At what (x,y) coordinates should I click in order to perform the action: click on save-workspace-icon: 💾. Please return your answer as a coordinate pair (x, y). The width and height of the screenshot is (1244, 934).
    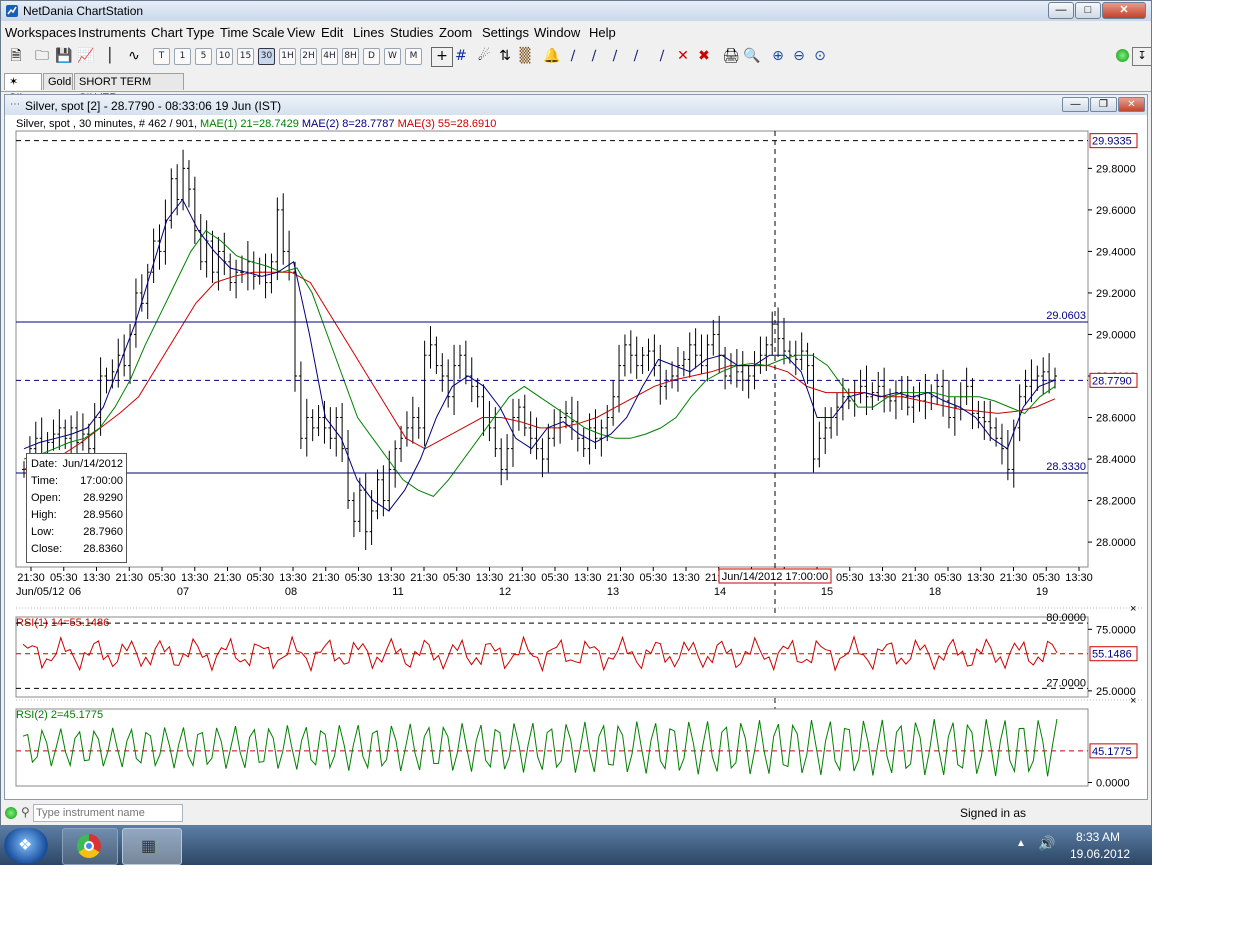
    Looking at the image, I should click on (64, 56).